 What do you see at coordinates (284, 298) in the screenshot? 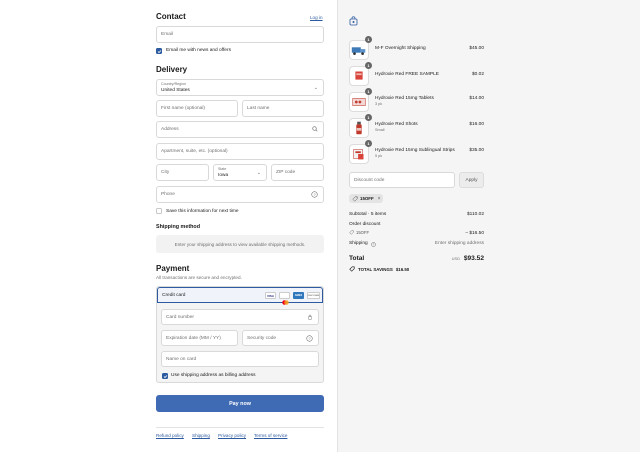
I see `mastercard-icon` at bounding box center [284, 298].